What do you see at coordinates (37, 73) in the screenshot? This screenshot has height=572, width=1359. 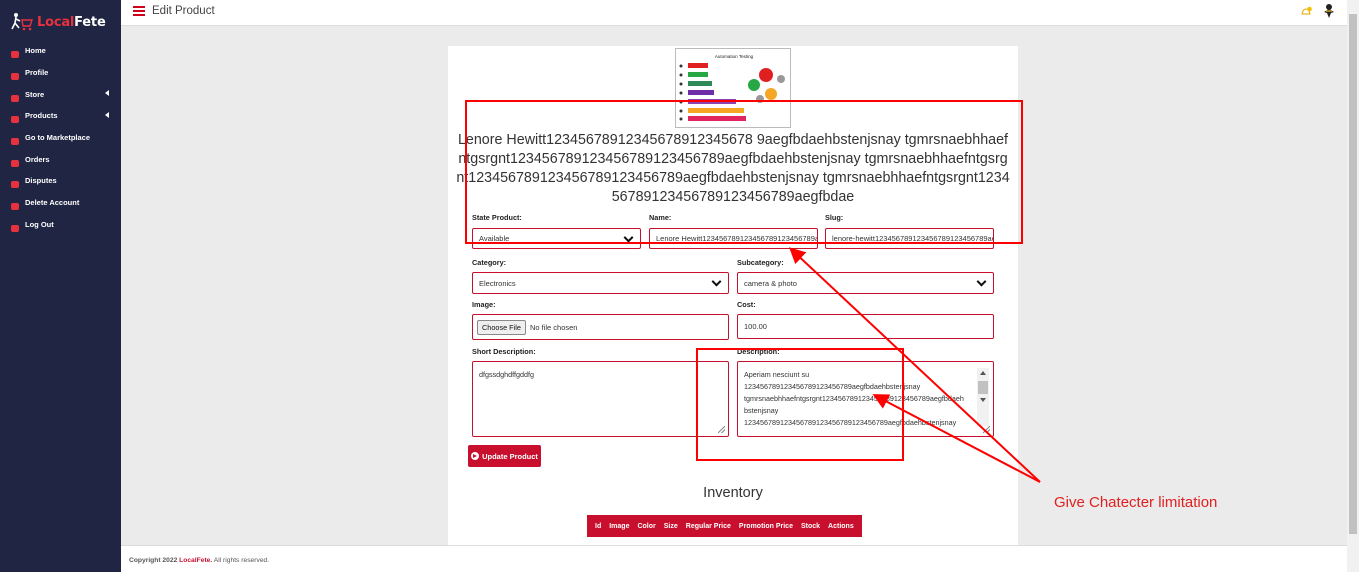 I see `sidebar-item-label: Profile` at bounding box center [37, 73].